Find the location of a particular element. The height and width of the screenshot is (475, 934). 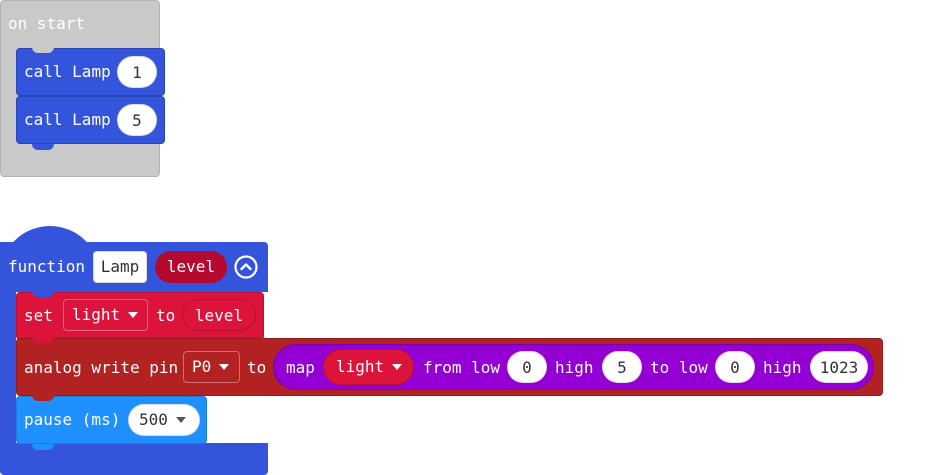

map-high-label: high is located at coordinates (574, 367).